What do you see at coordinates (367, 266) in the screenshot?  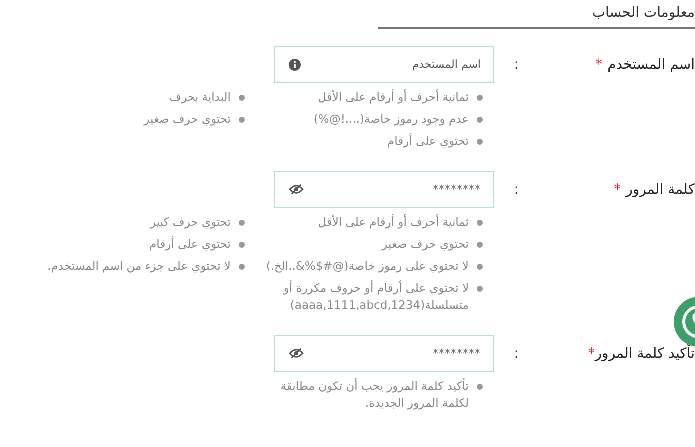 I see `hint-text: لا تحتوي على رموز خاصة(@#$%&..الخ.)` at bounding box center [367, 266].